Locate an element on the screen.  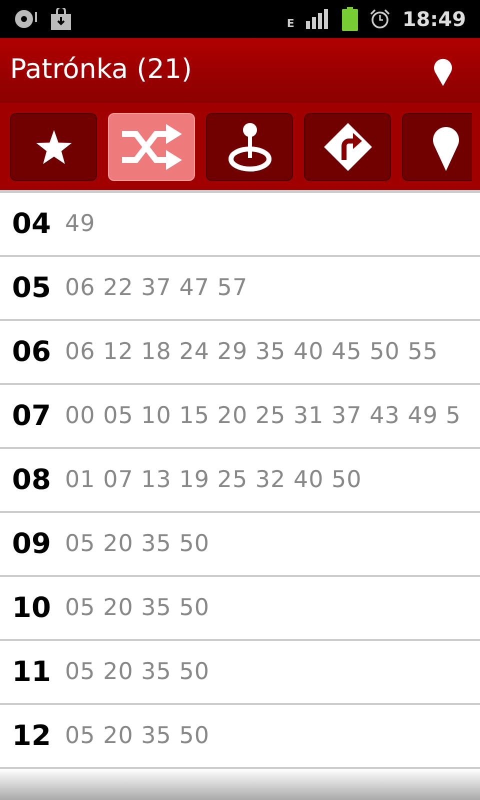
hour-label: 10 is located at coordinates (32, 608).